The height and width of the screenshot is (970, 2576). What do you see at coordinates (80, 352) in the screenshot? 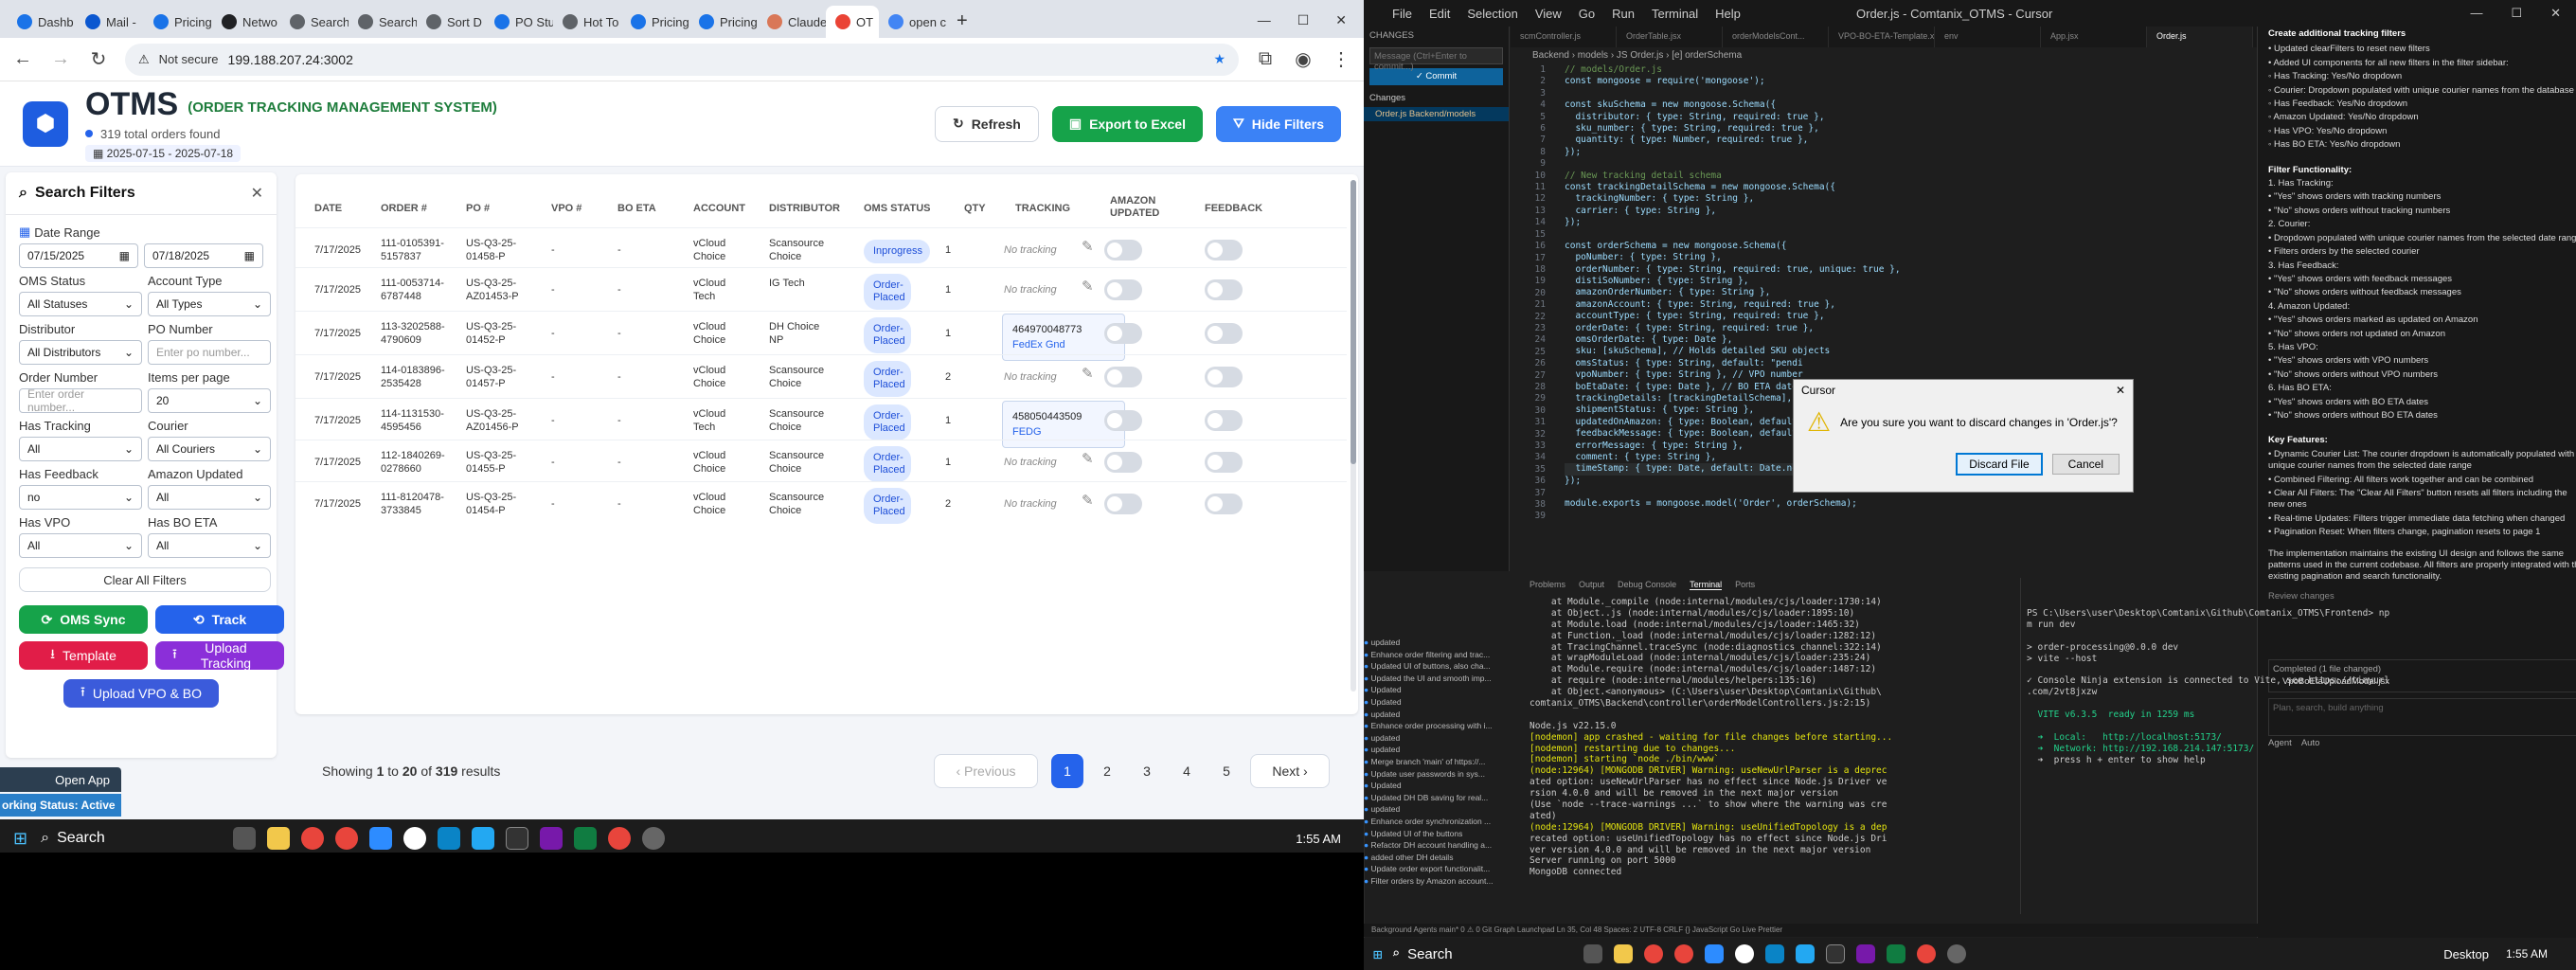
I see `distributor-select: All Distributors ⌄` at bounding box center [80, 352].